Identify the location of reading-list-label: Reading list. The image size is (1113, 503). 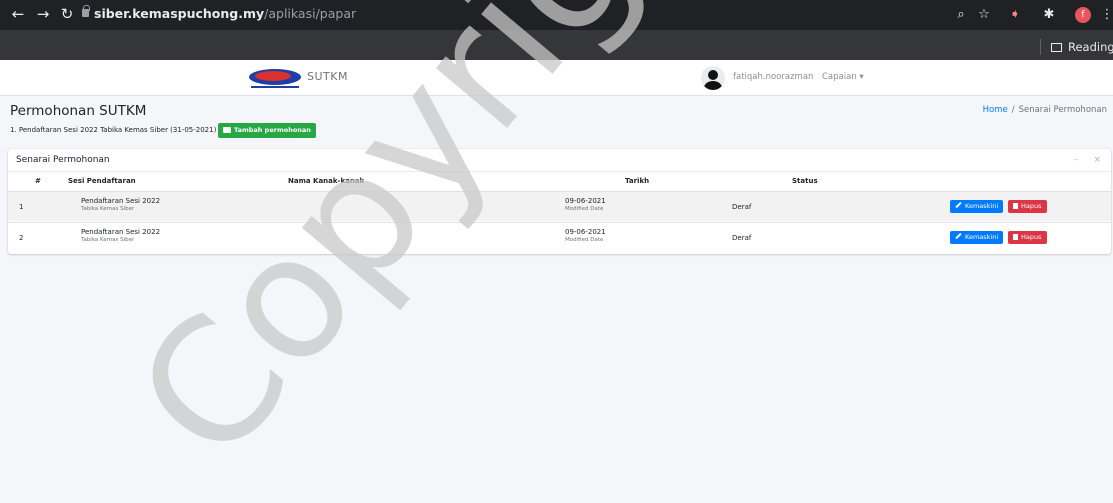
(1090, 47).